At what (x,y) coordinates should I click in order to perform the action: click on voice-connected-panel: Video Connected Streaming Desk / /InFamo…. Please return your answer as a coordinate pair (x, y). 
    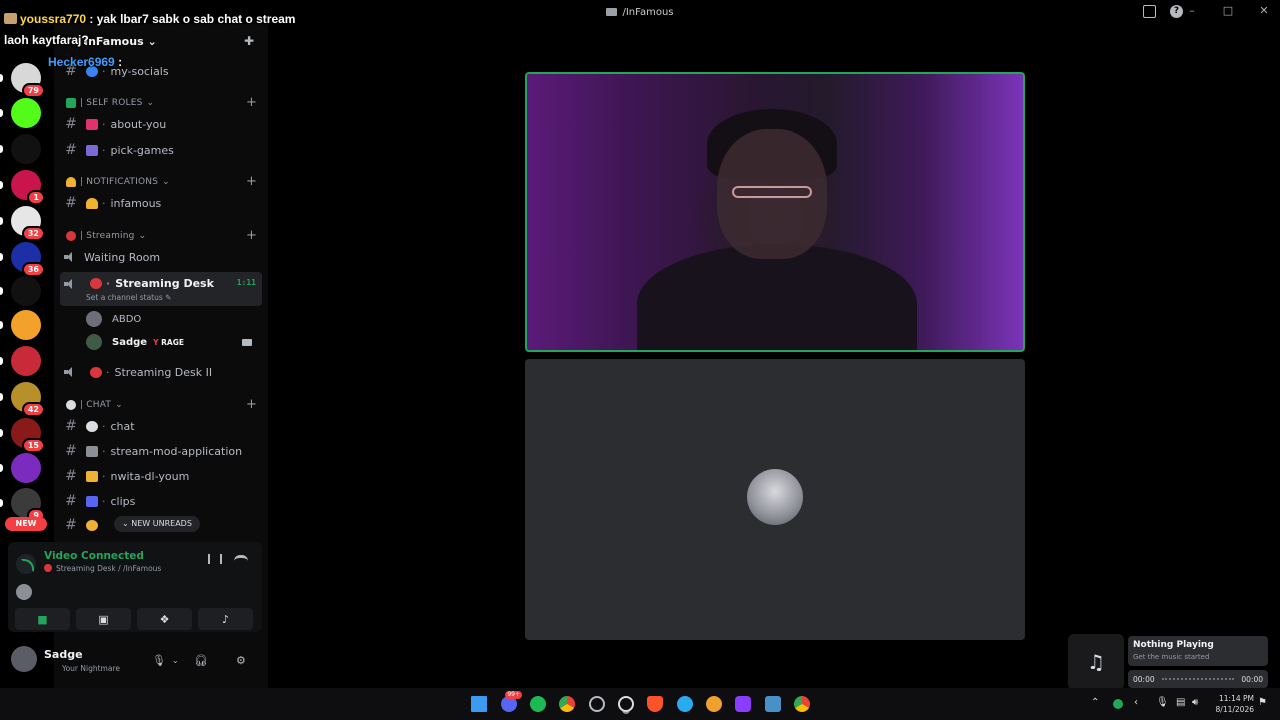
    Looking at the image, I should click on (135, 587).